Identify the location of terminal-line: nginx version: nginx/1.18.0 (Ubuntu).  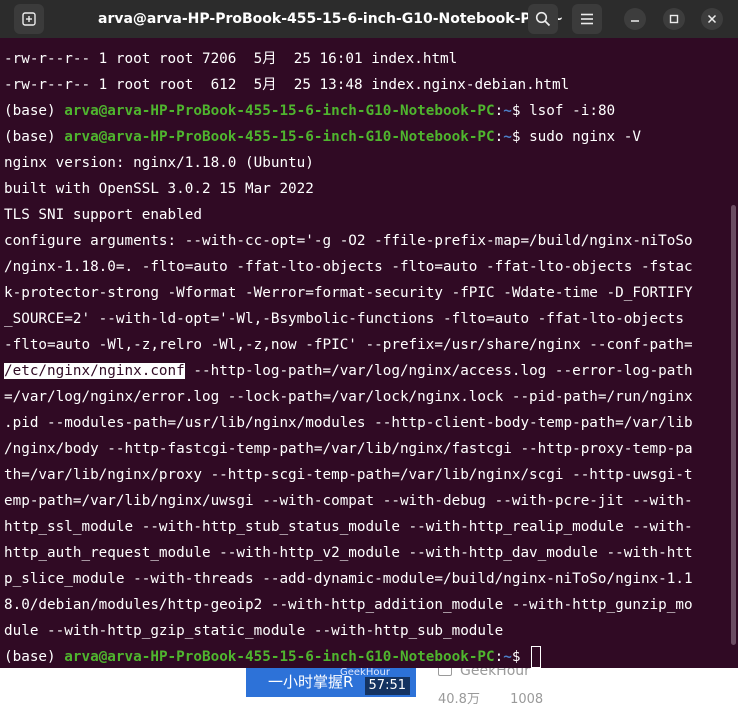
(159, 163).